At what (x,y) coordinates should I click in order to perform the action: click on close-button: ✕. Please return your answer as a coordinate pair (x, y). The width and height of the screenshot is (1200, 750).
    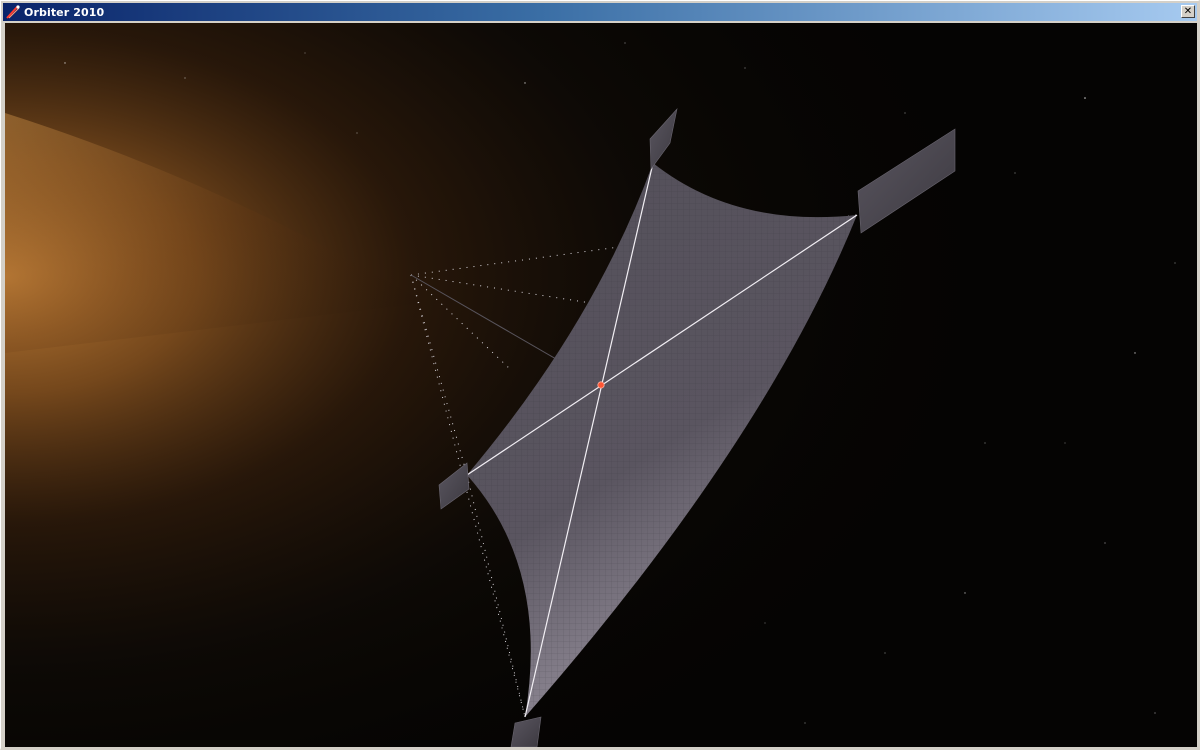
    Looking at the image, I should click on (1188, 11).